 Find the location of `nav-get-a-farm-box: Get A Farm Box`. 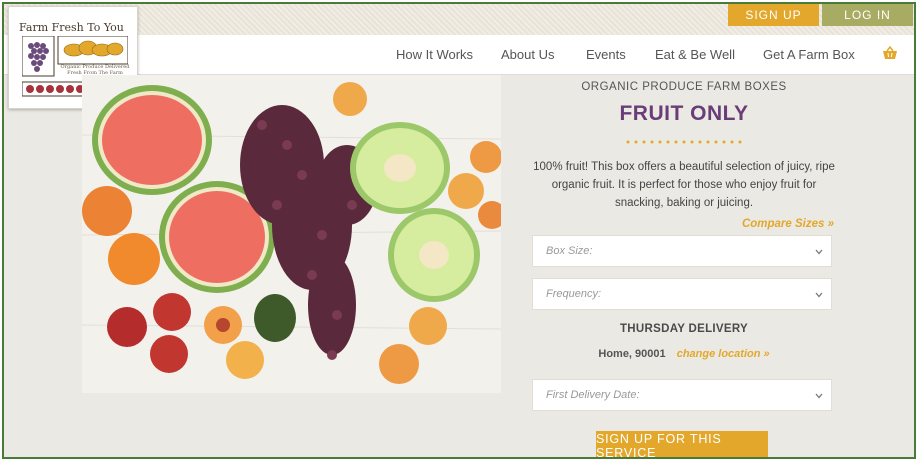

nav-get-a-farm-box: Get A Farm Box is located at coordinates (809, 54).